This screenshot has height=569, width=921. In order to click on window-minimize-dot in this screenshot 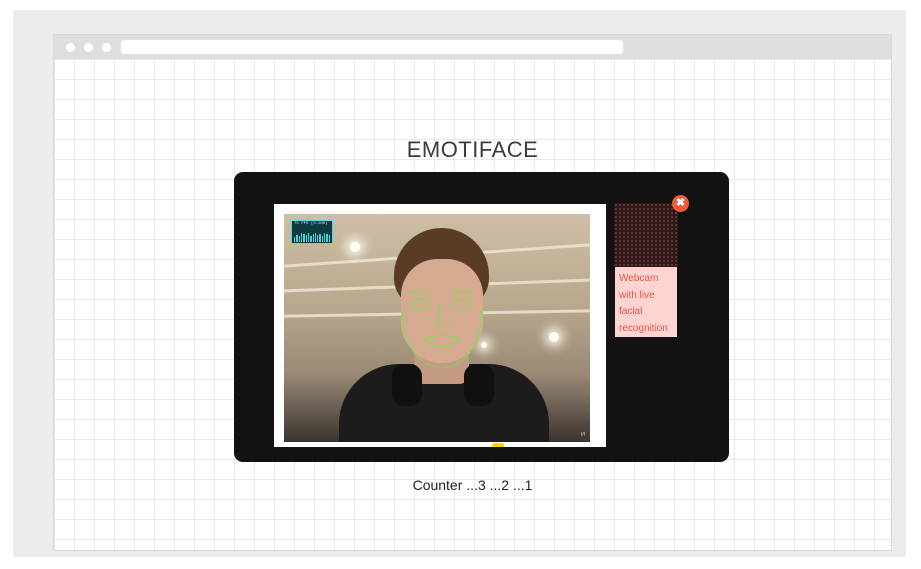, I will do `click(88, 47)`.